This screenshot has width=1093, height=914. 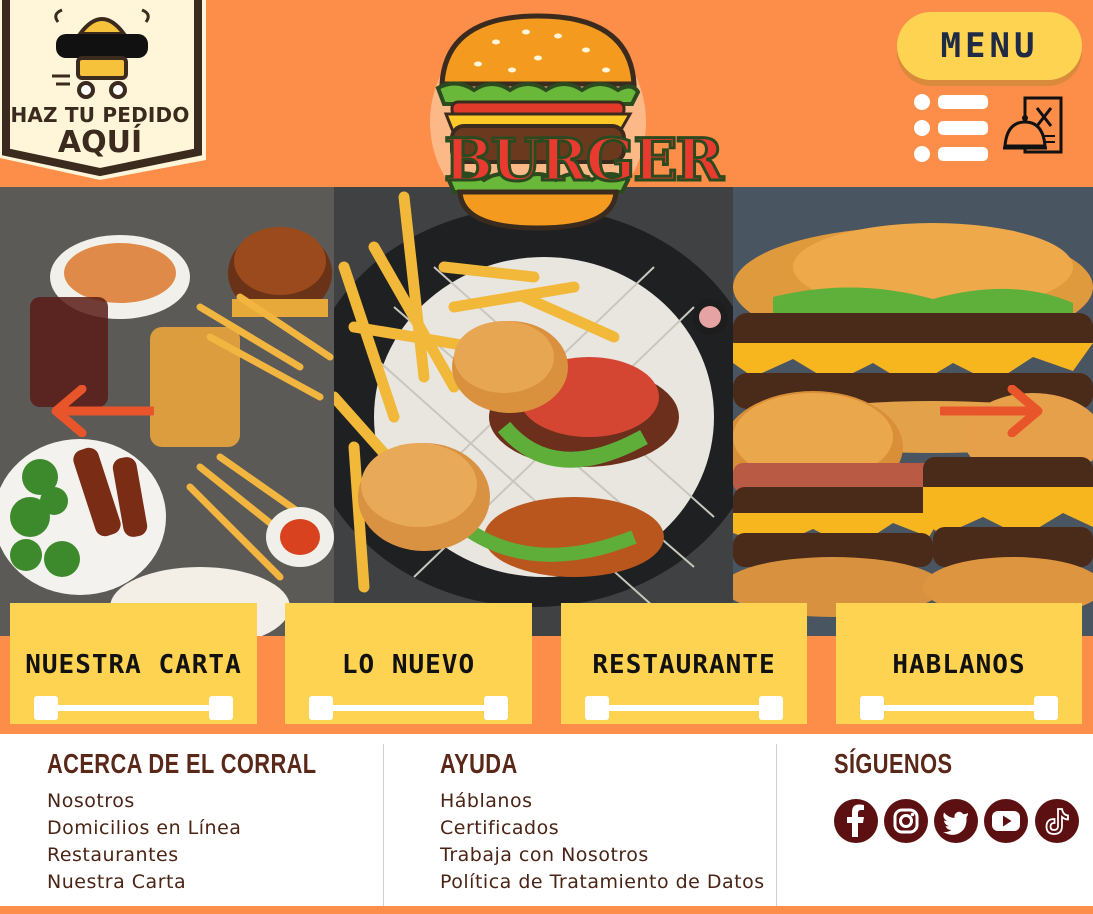 I want to click on order-line-1: HAZ TU PEDIDO, so click(x=100, y=115).